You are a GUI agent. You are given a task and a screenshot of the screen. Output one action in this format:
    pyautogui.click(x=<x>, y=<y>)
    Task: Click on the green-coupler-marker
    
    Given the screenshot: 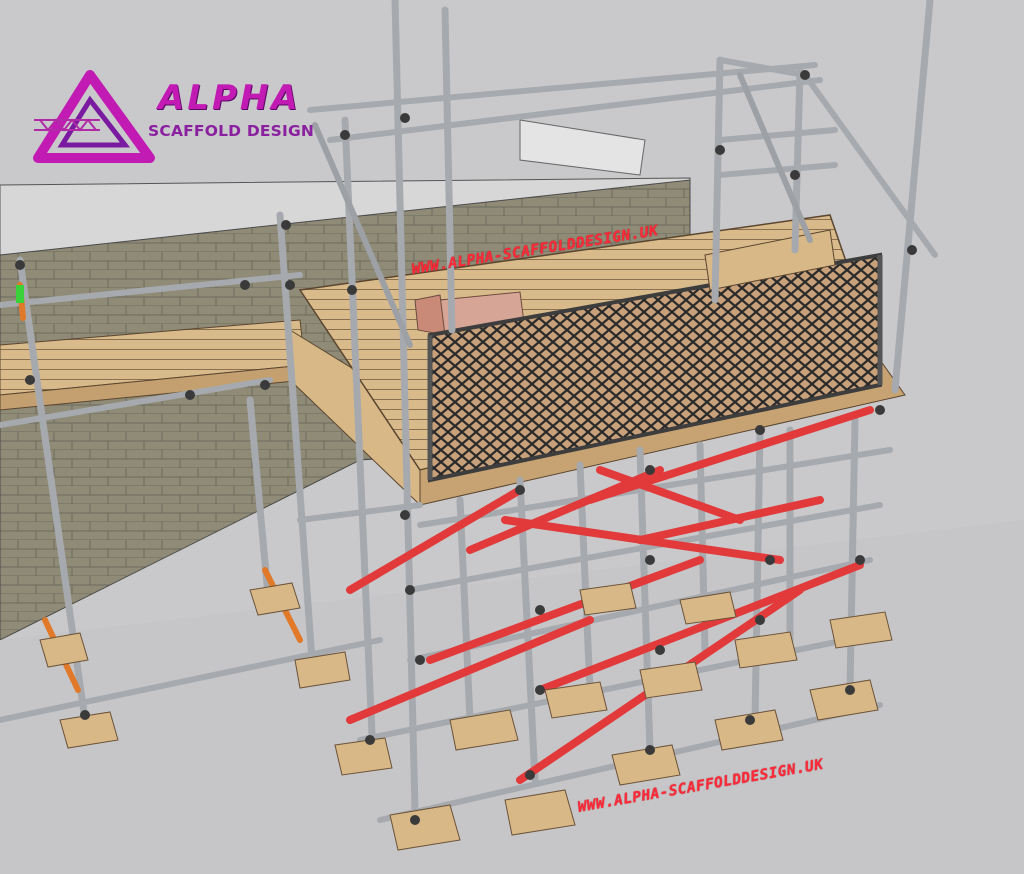 What is the action you would take?
    pyautogui.click(x=20, y=294)
    